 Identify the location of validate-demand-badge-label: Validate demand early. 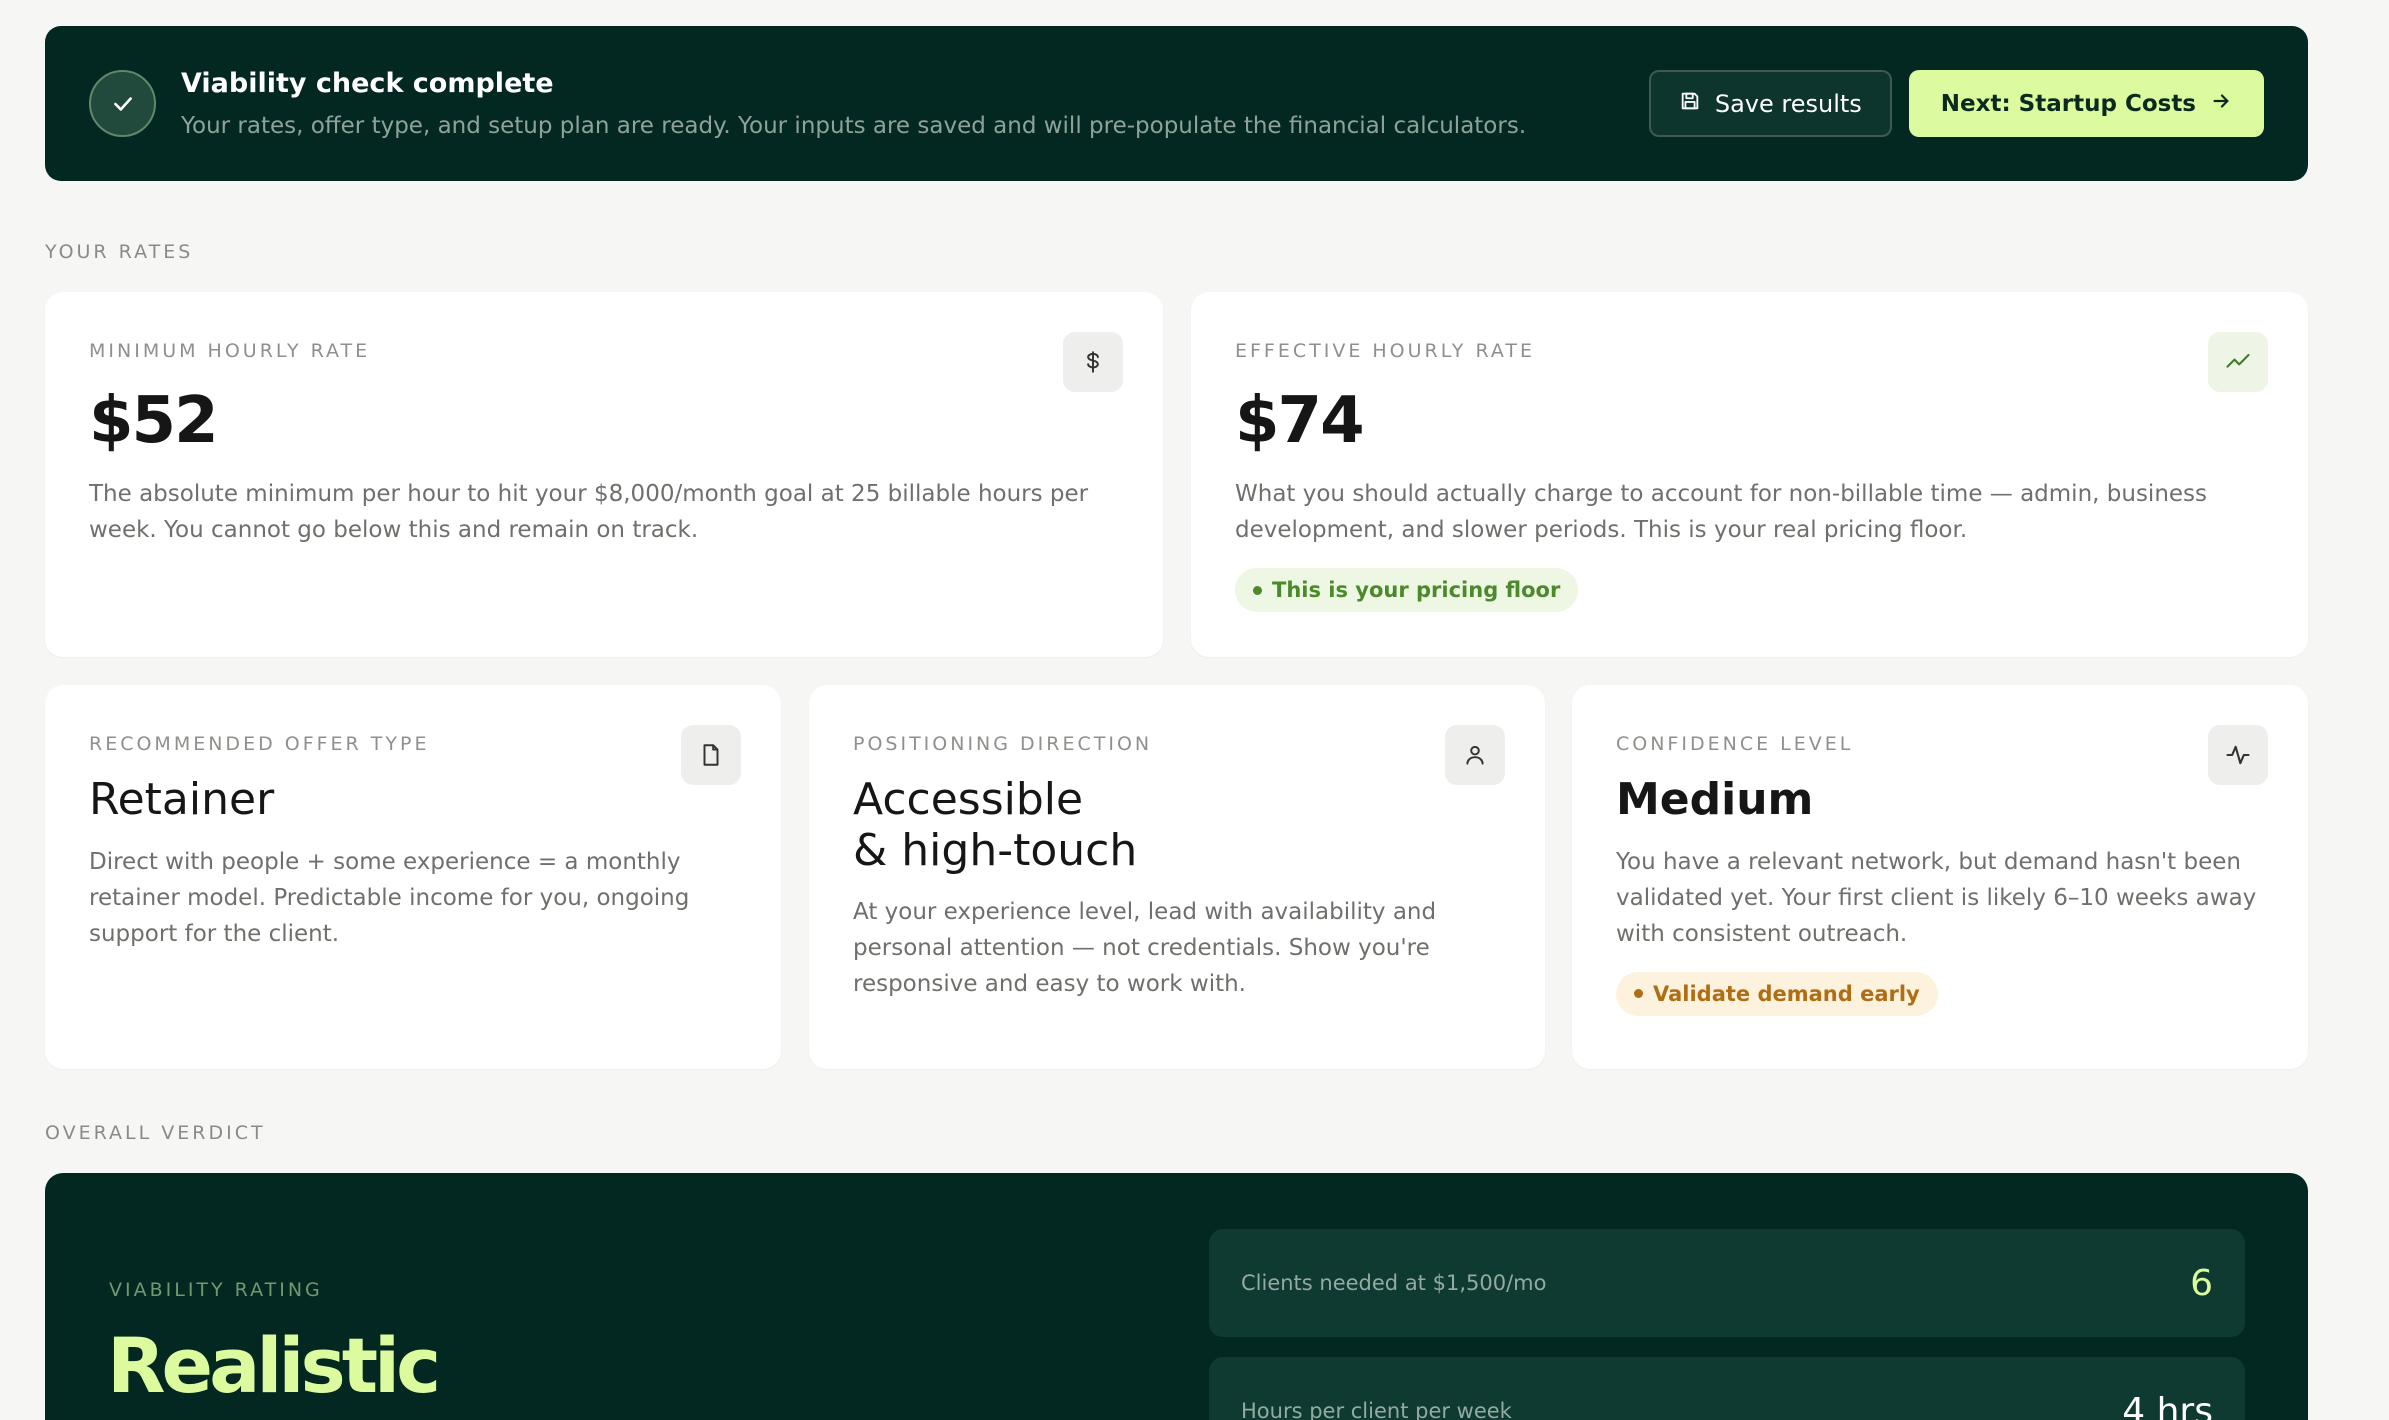
(1786, 993).